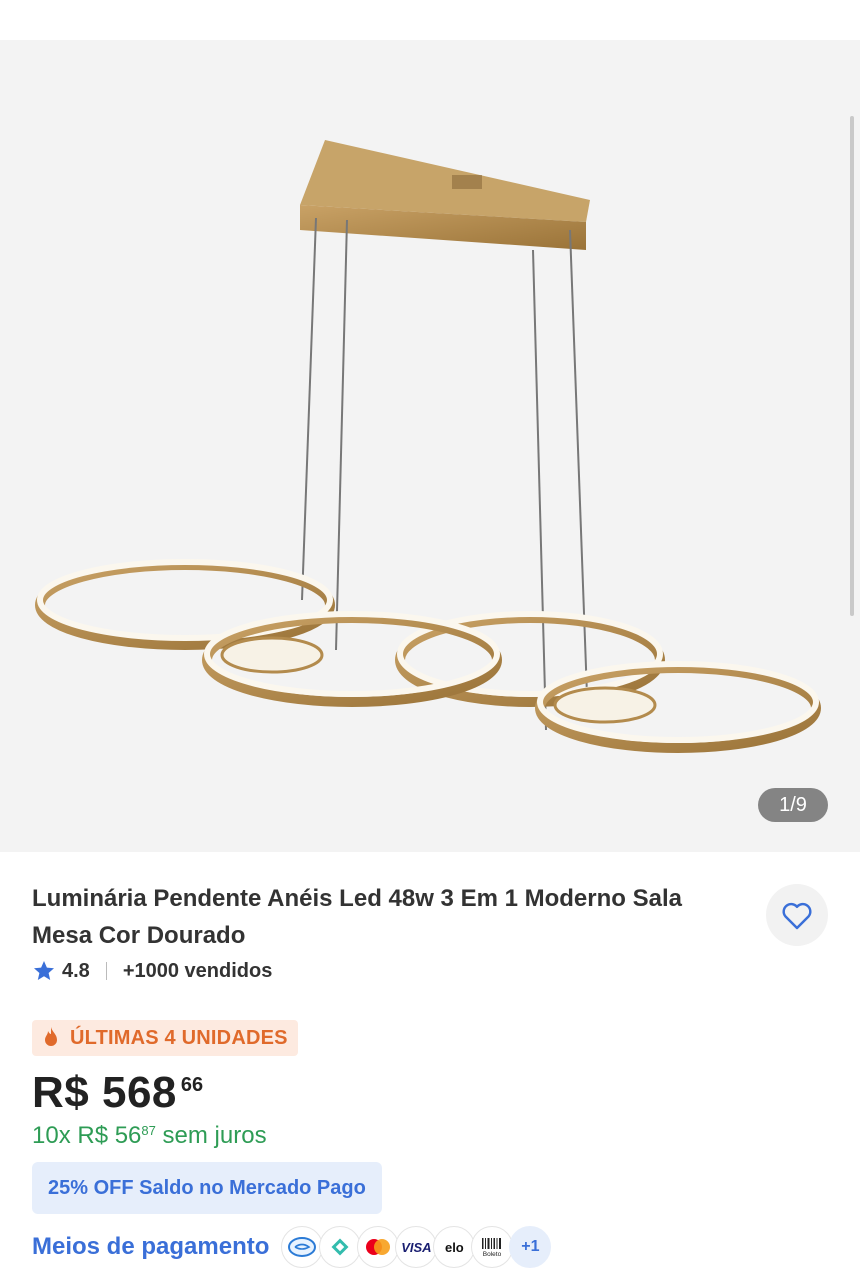 This screenshot has width=860, height=1280. I want to click on price: R$ 568 66, so click(117, 1093).